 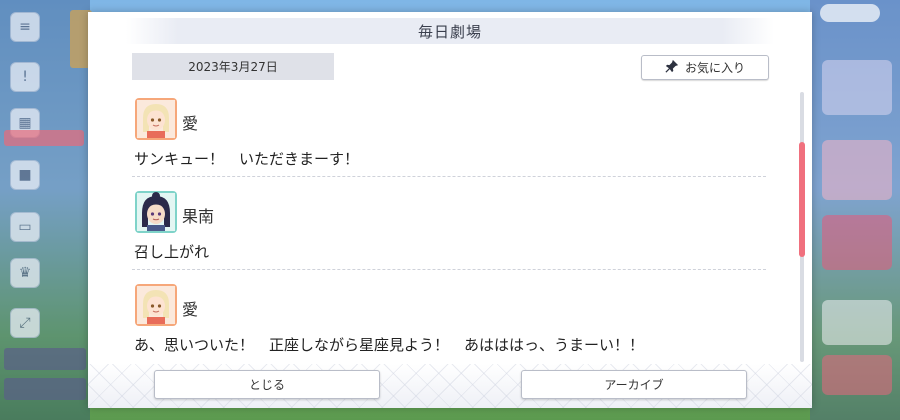 What do you see at coordinates (45, 359) in the screenshot?
I see `accessory-badge` at bounding box center [45, 359].